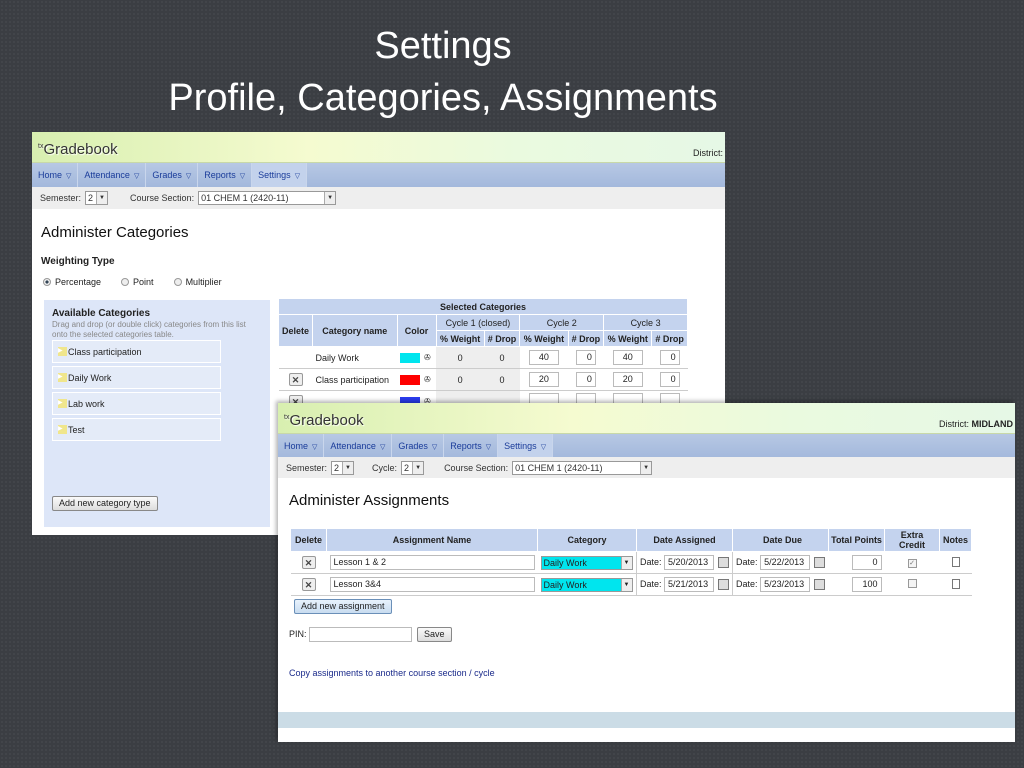  I want to click on weighting-point: Point, so click(137, 282).